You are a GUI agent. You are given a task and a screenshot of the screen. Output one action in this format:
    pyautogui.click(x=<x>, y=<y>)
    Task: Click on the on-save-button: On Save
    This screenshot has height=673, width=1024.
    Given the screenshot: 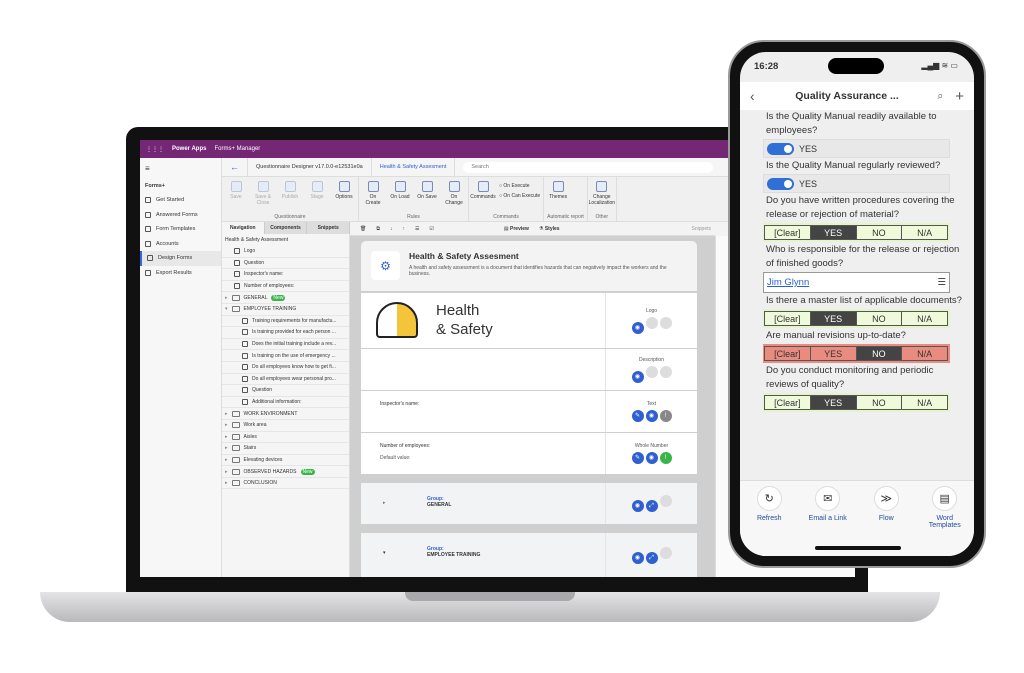 What is the action you would take?
    pyautogui.click(x=427, y=197)
    